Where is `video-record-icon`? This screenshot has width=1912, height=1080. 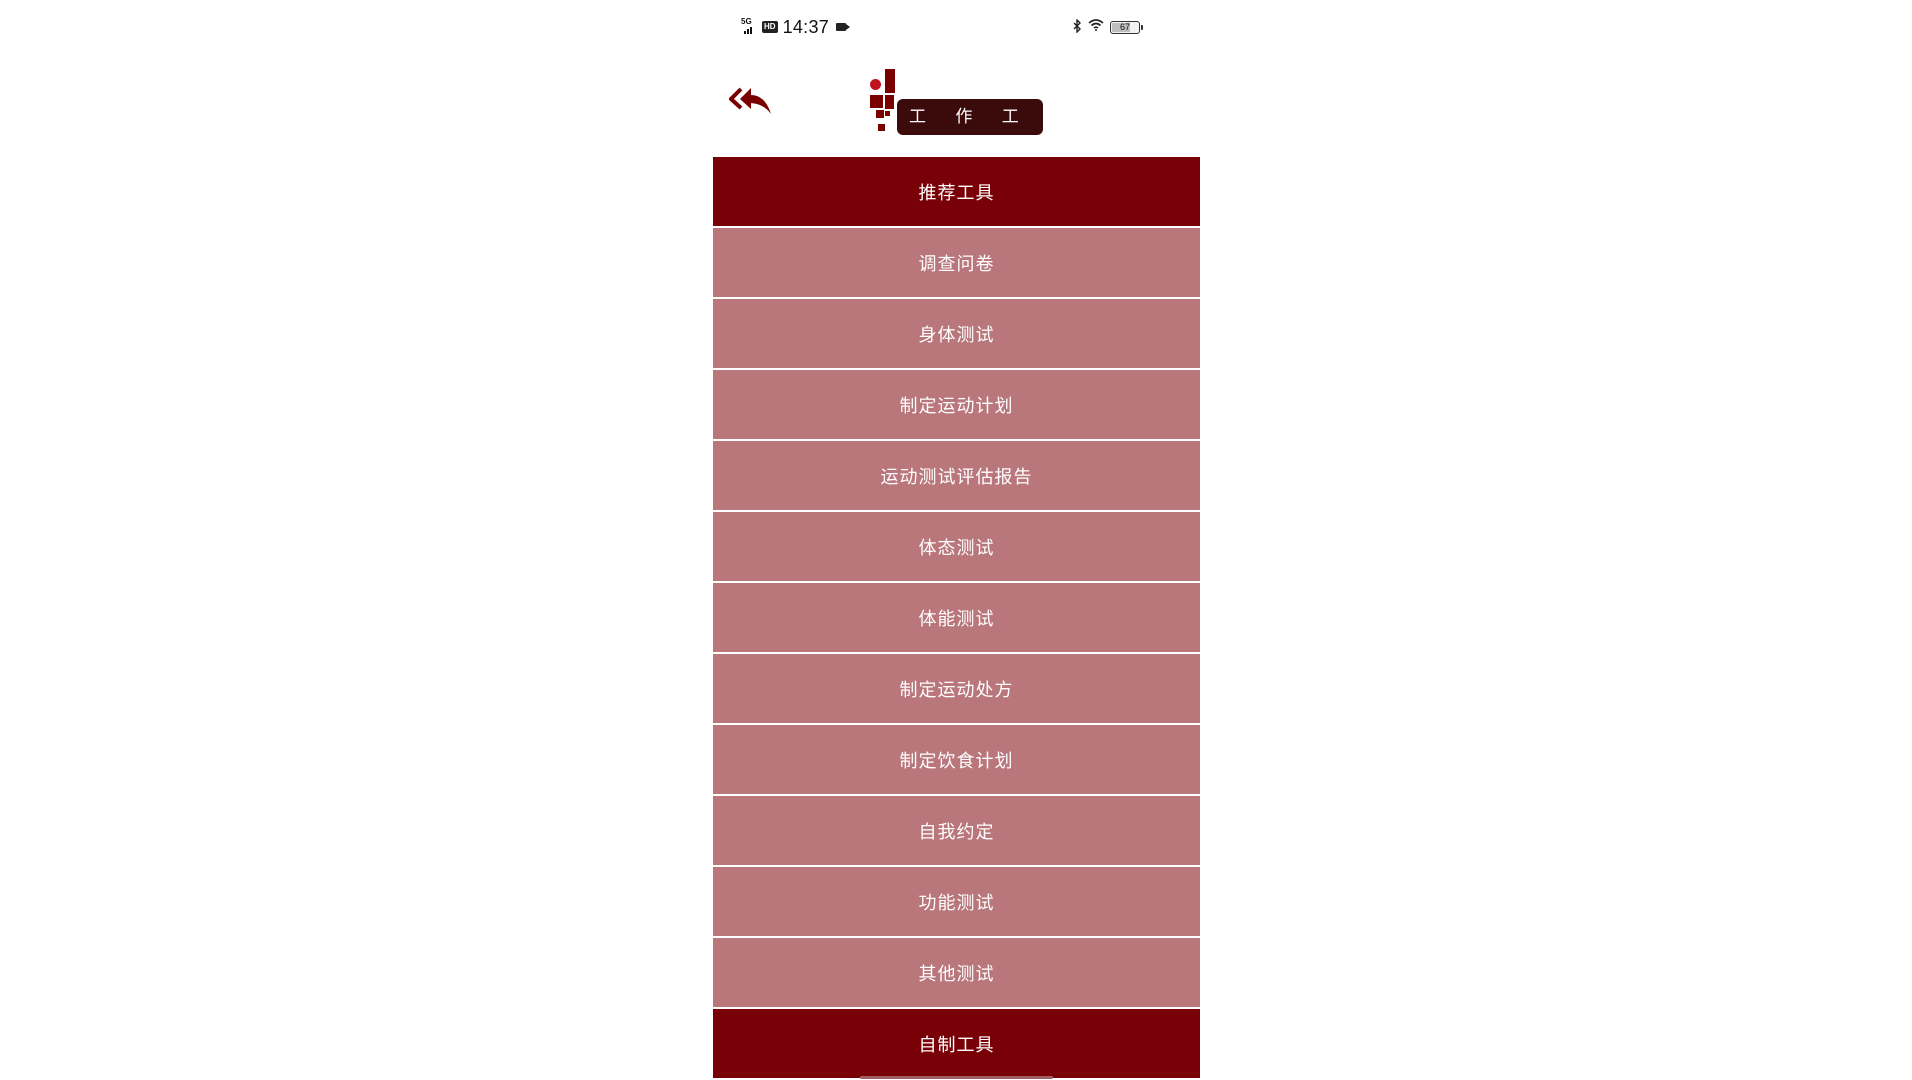 video-record-icon is located at coordinates (843, 27).